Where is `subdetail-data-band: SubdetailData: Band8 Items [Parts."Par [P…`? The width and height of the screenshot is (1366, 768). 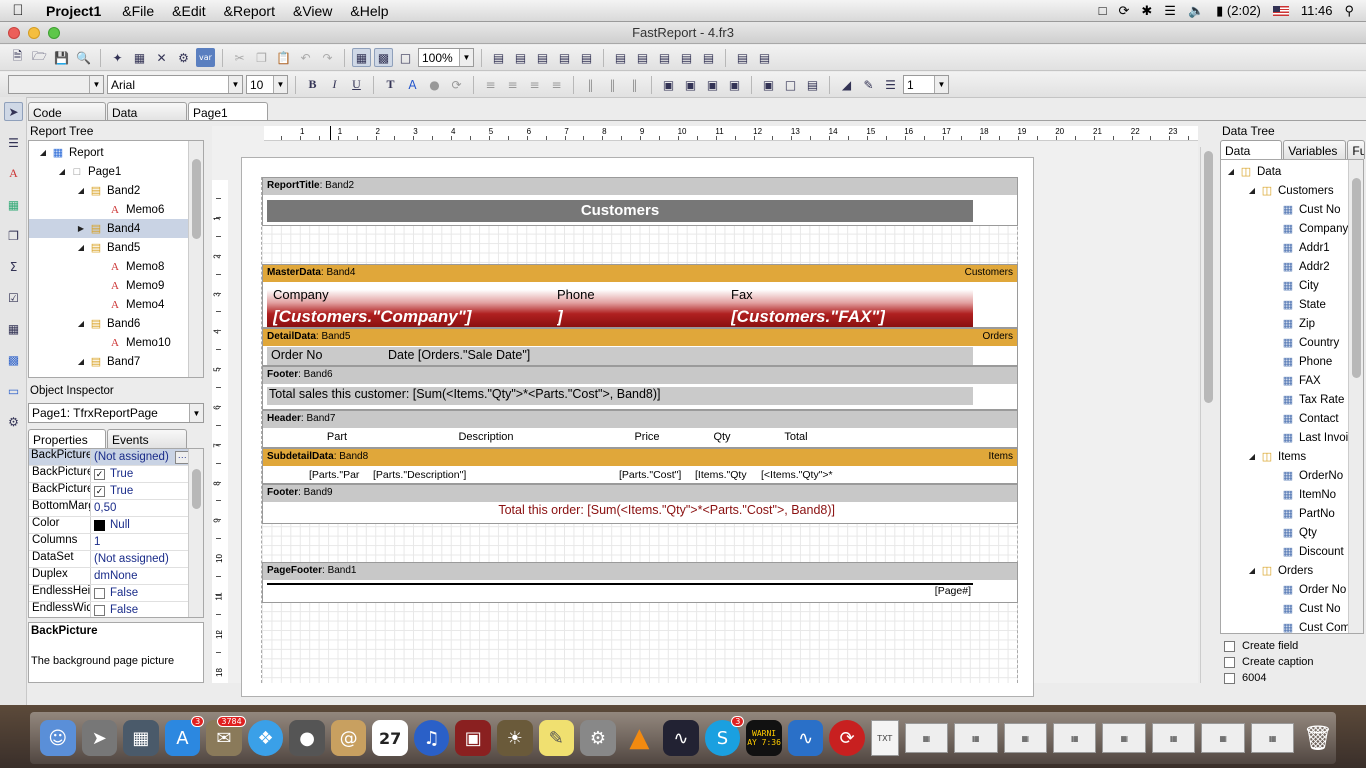
subdetail-data-band: SubdetailData: Band8 Items [Parts."Par [P… is located at coordinates (640, 466).